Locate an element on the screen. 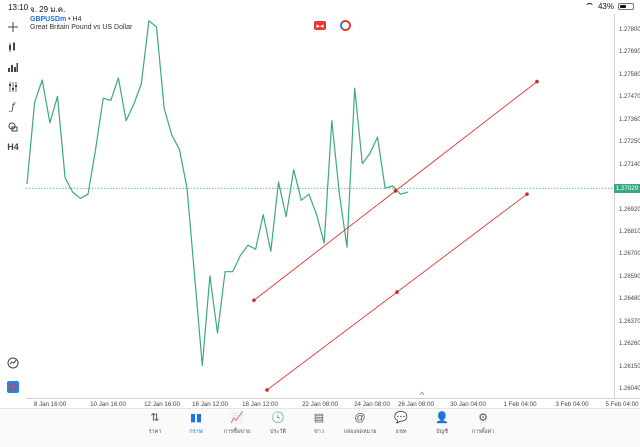 This screenshot has height=447, width=640. chart-shift-marker-icon is located at coordinates (422, 393).